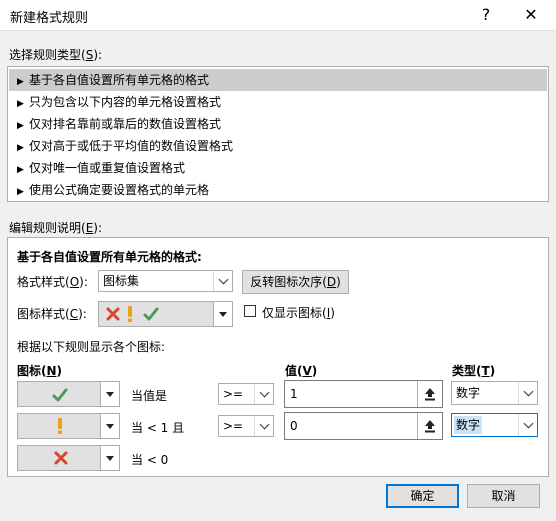 The image size is (556, 521). Describe the element at coordinates (158, 428) in the screenshot. I see `condition-label: 当 < 1 且` at that location.